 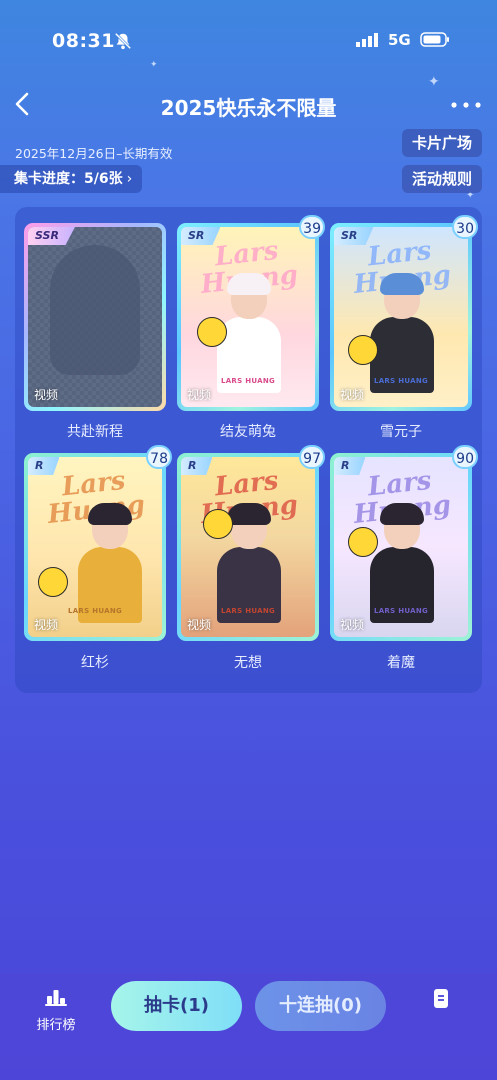 I want to click on card-name: 雪元子, so click(x=401, y=432).